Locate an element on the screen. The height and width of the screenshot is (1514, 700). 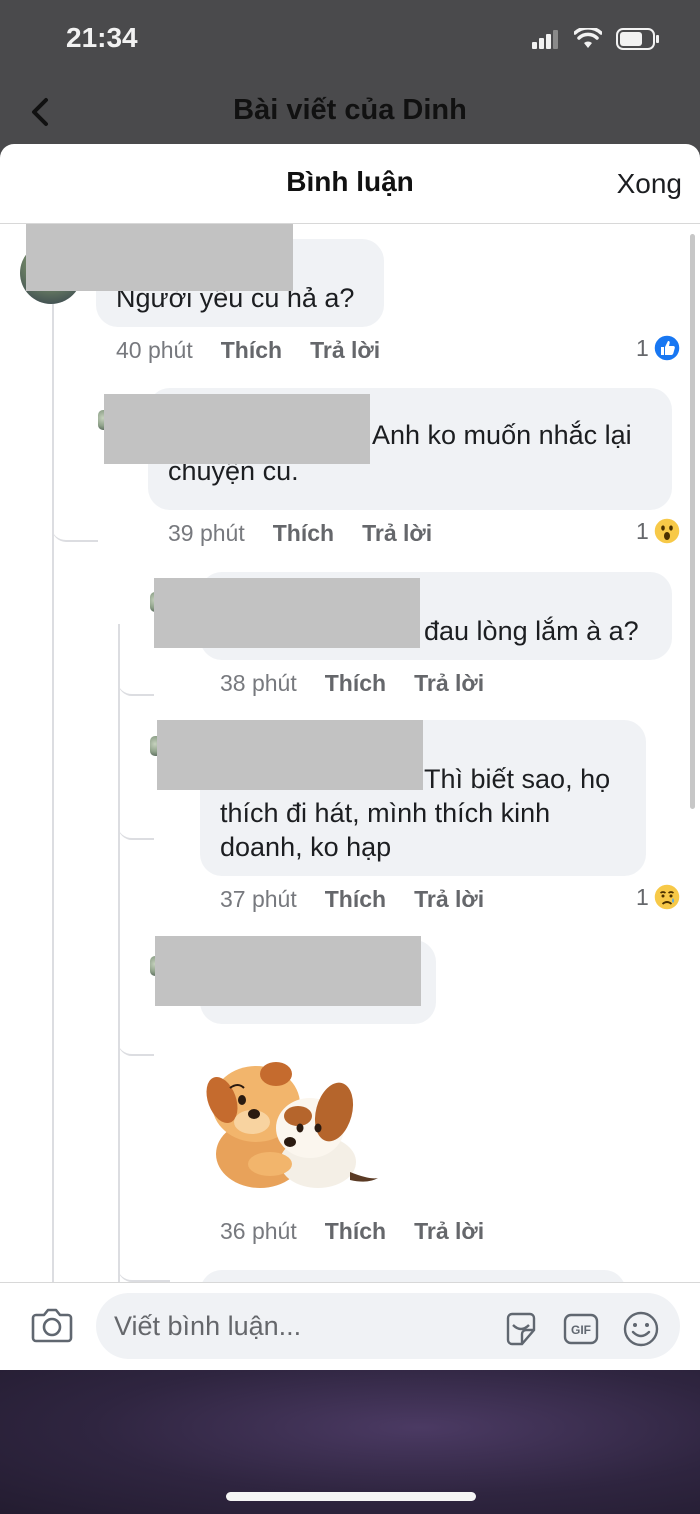
wifi-icon is located at coordinates (588, 38).